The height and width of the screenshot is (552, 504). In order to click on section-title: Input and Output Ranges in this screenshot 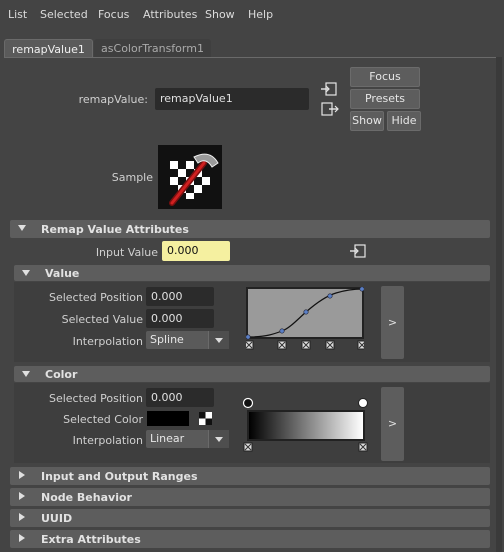, I will do `click(119, 476)`.